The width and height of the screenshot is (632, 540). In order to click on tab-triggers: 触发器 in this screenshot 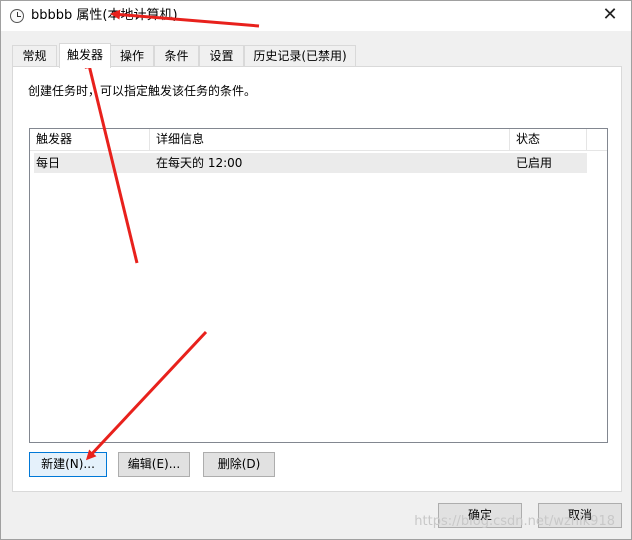, I will do `click(85, 55)`.